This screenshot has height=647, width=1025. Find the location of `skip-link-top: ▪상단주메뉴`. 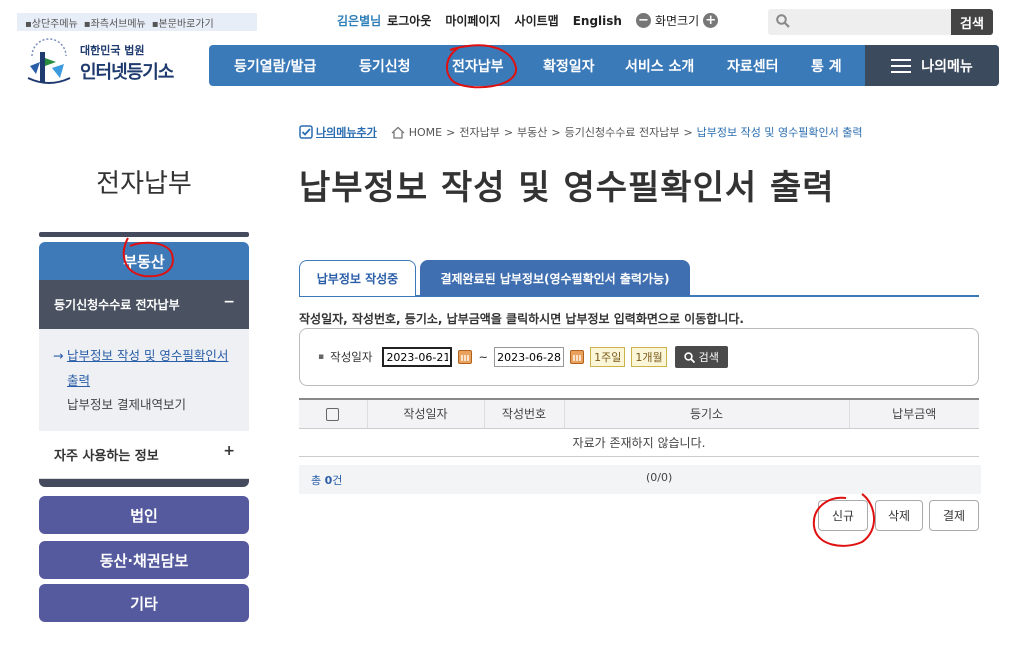

skip-link-top: ▪상단주메뉴 is located at coordinates (51, 22).